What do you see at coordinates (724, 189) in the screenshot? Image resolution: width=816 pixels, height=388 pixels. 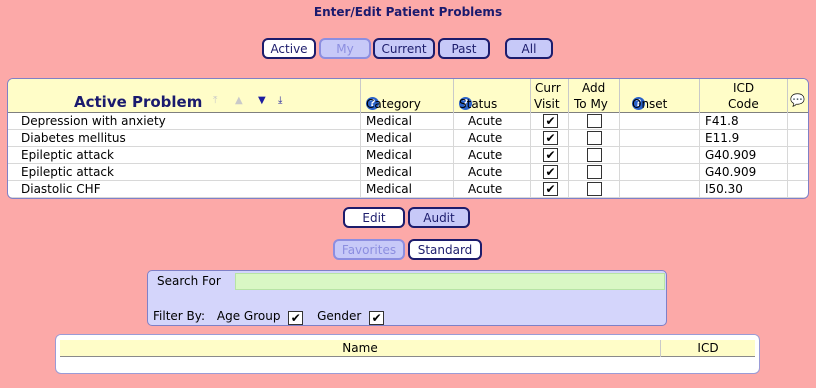 I see `icd-cell-text: I50.30` at bounding box center [724, 189].